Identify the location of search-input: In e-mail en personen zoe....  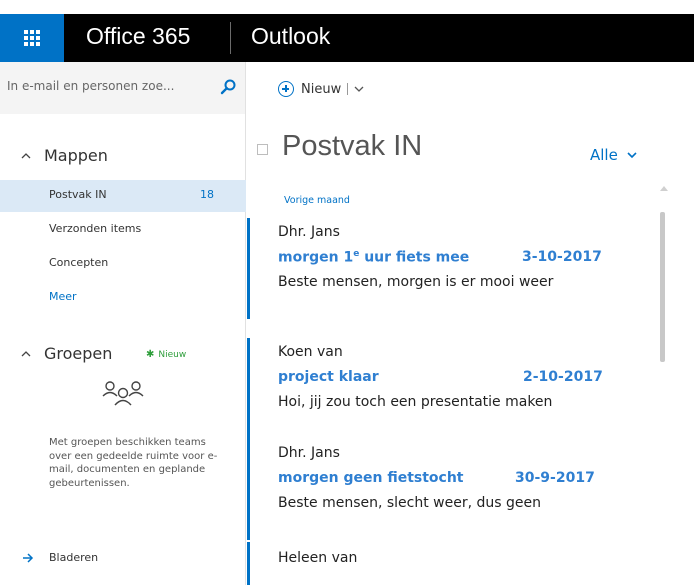
(90, 86).